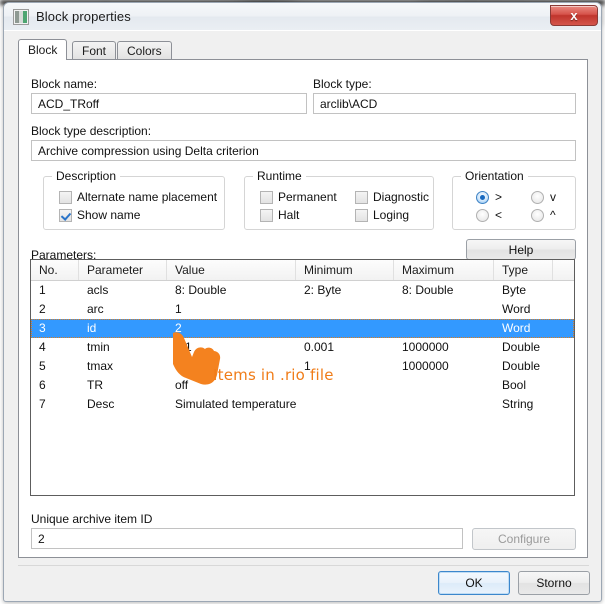 Image resolution: width=605 pixels, height=604 pixels. I want to click on window-title: Block properties, so click(83, 16).